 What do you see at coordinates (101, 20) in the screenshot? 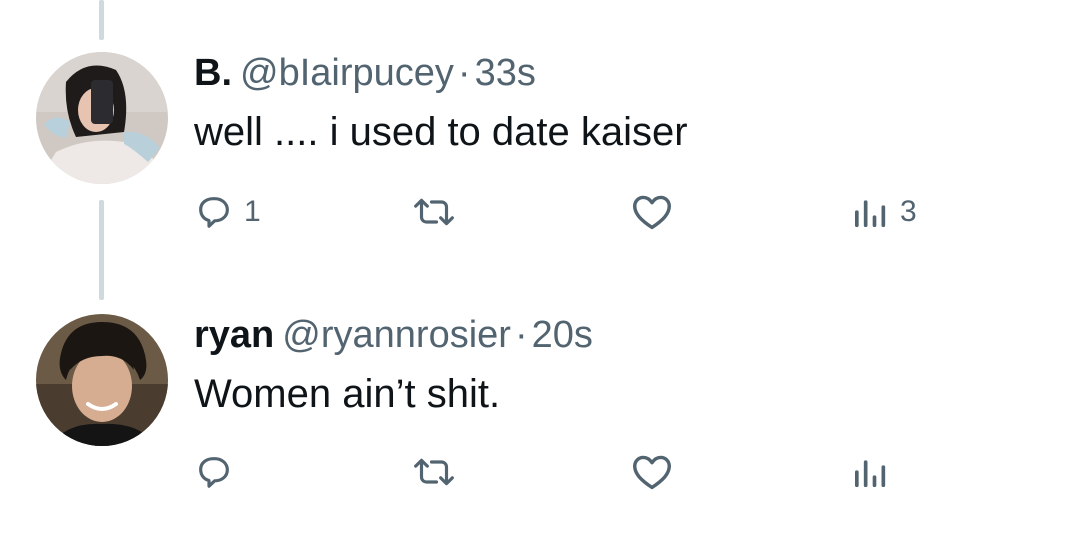
I see `thread-line-top` at bounding box center [101, 20].